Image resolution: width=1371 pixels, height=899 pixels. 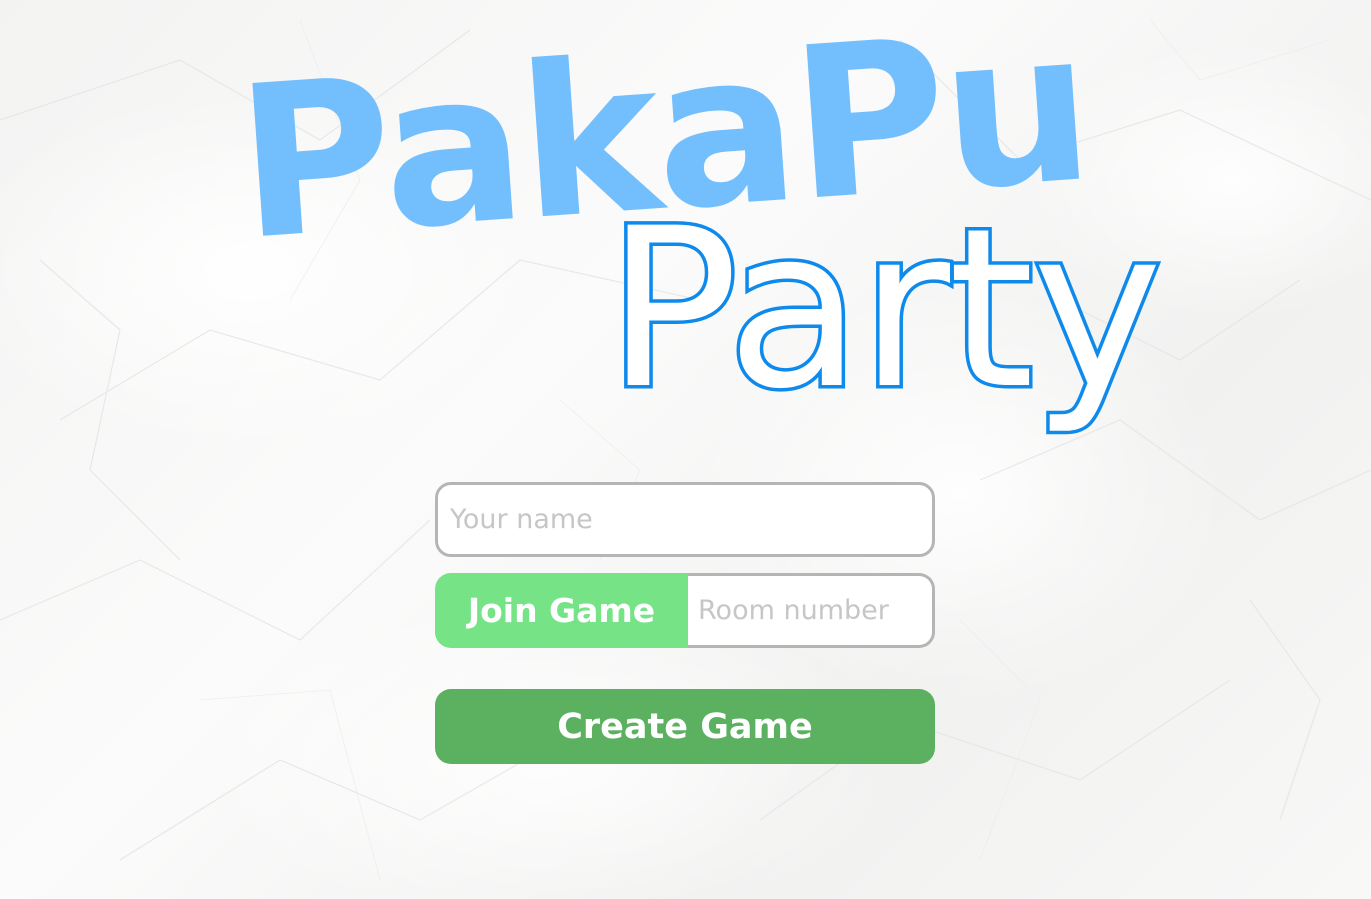 I want to click on create-game-button: Create Game, so click(x=685, y=726).